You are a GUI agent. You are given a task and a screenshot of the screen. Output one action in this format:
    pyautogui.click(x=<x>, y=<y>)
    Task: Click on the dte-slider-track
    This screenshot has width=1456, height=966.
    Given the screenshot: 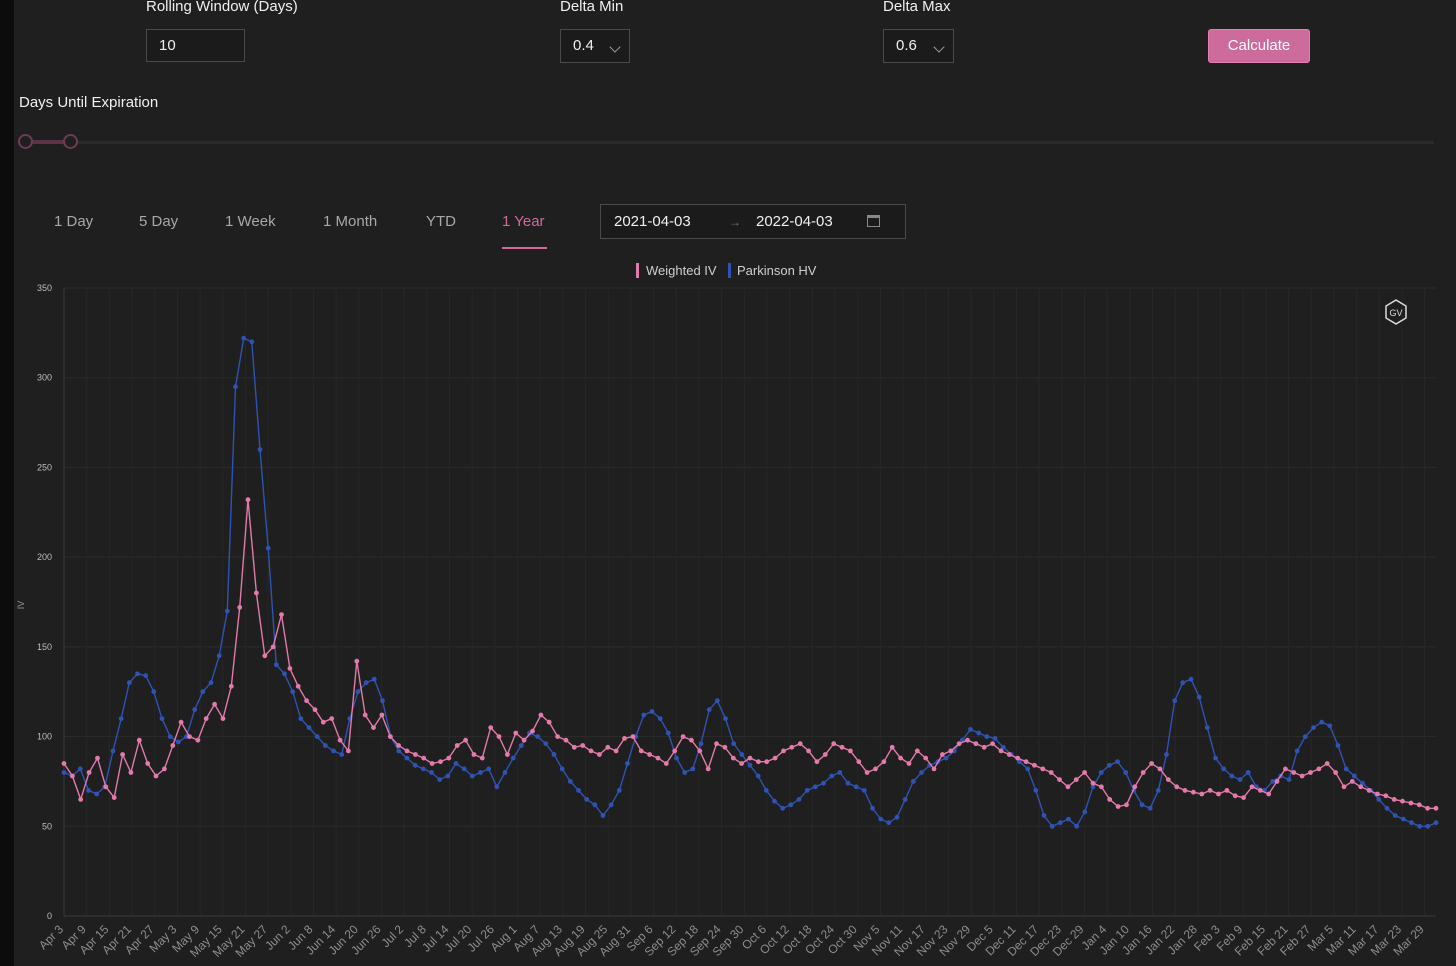 What is the action you would take?
    pyautogui.click(x=726, y=142)
    